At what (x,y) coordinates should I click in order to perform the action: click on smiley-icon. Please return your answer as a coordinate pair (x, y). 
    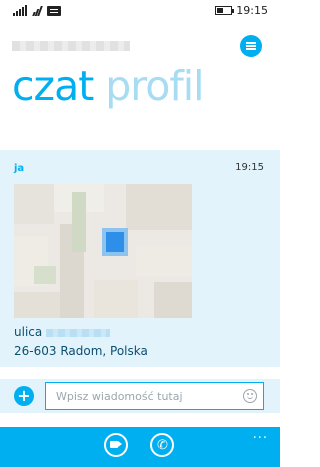
    Looking at the image, I should click on (250, 396).